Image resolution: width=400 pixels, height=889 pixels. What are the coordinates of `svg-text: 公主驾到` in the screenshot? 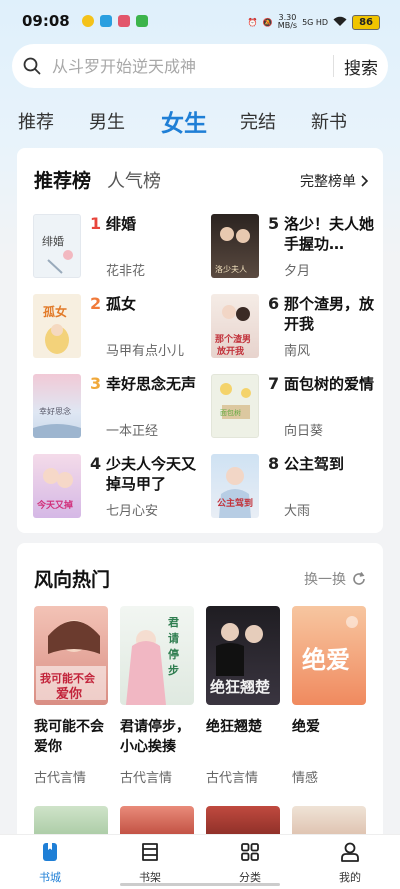 It's located at (235, 503).